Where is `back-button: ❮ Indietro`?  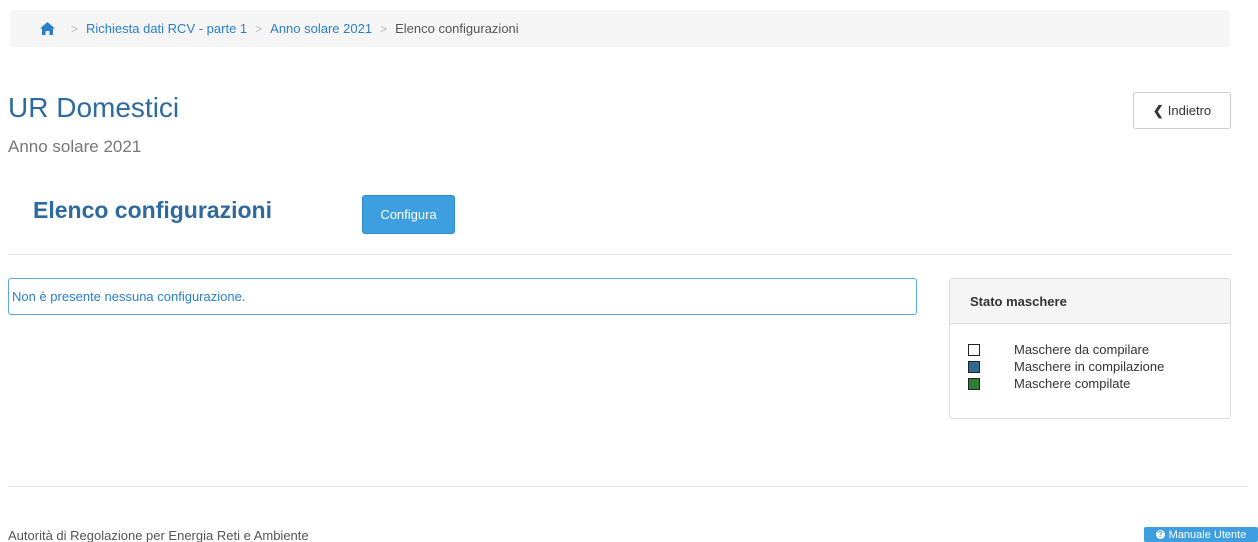
back-button: ❮ Indietro is located at coordinates (1182, 110).